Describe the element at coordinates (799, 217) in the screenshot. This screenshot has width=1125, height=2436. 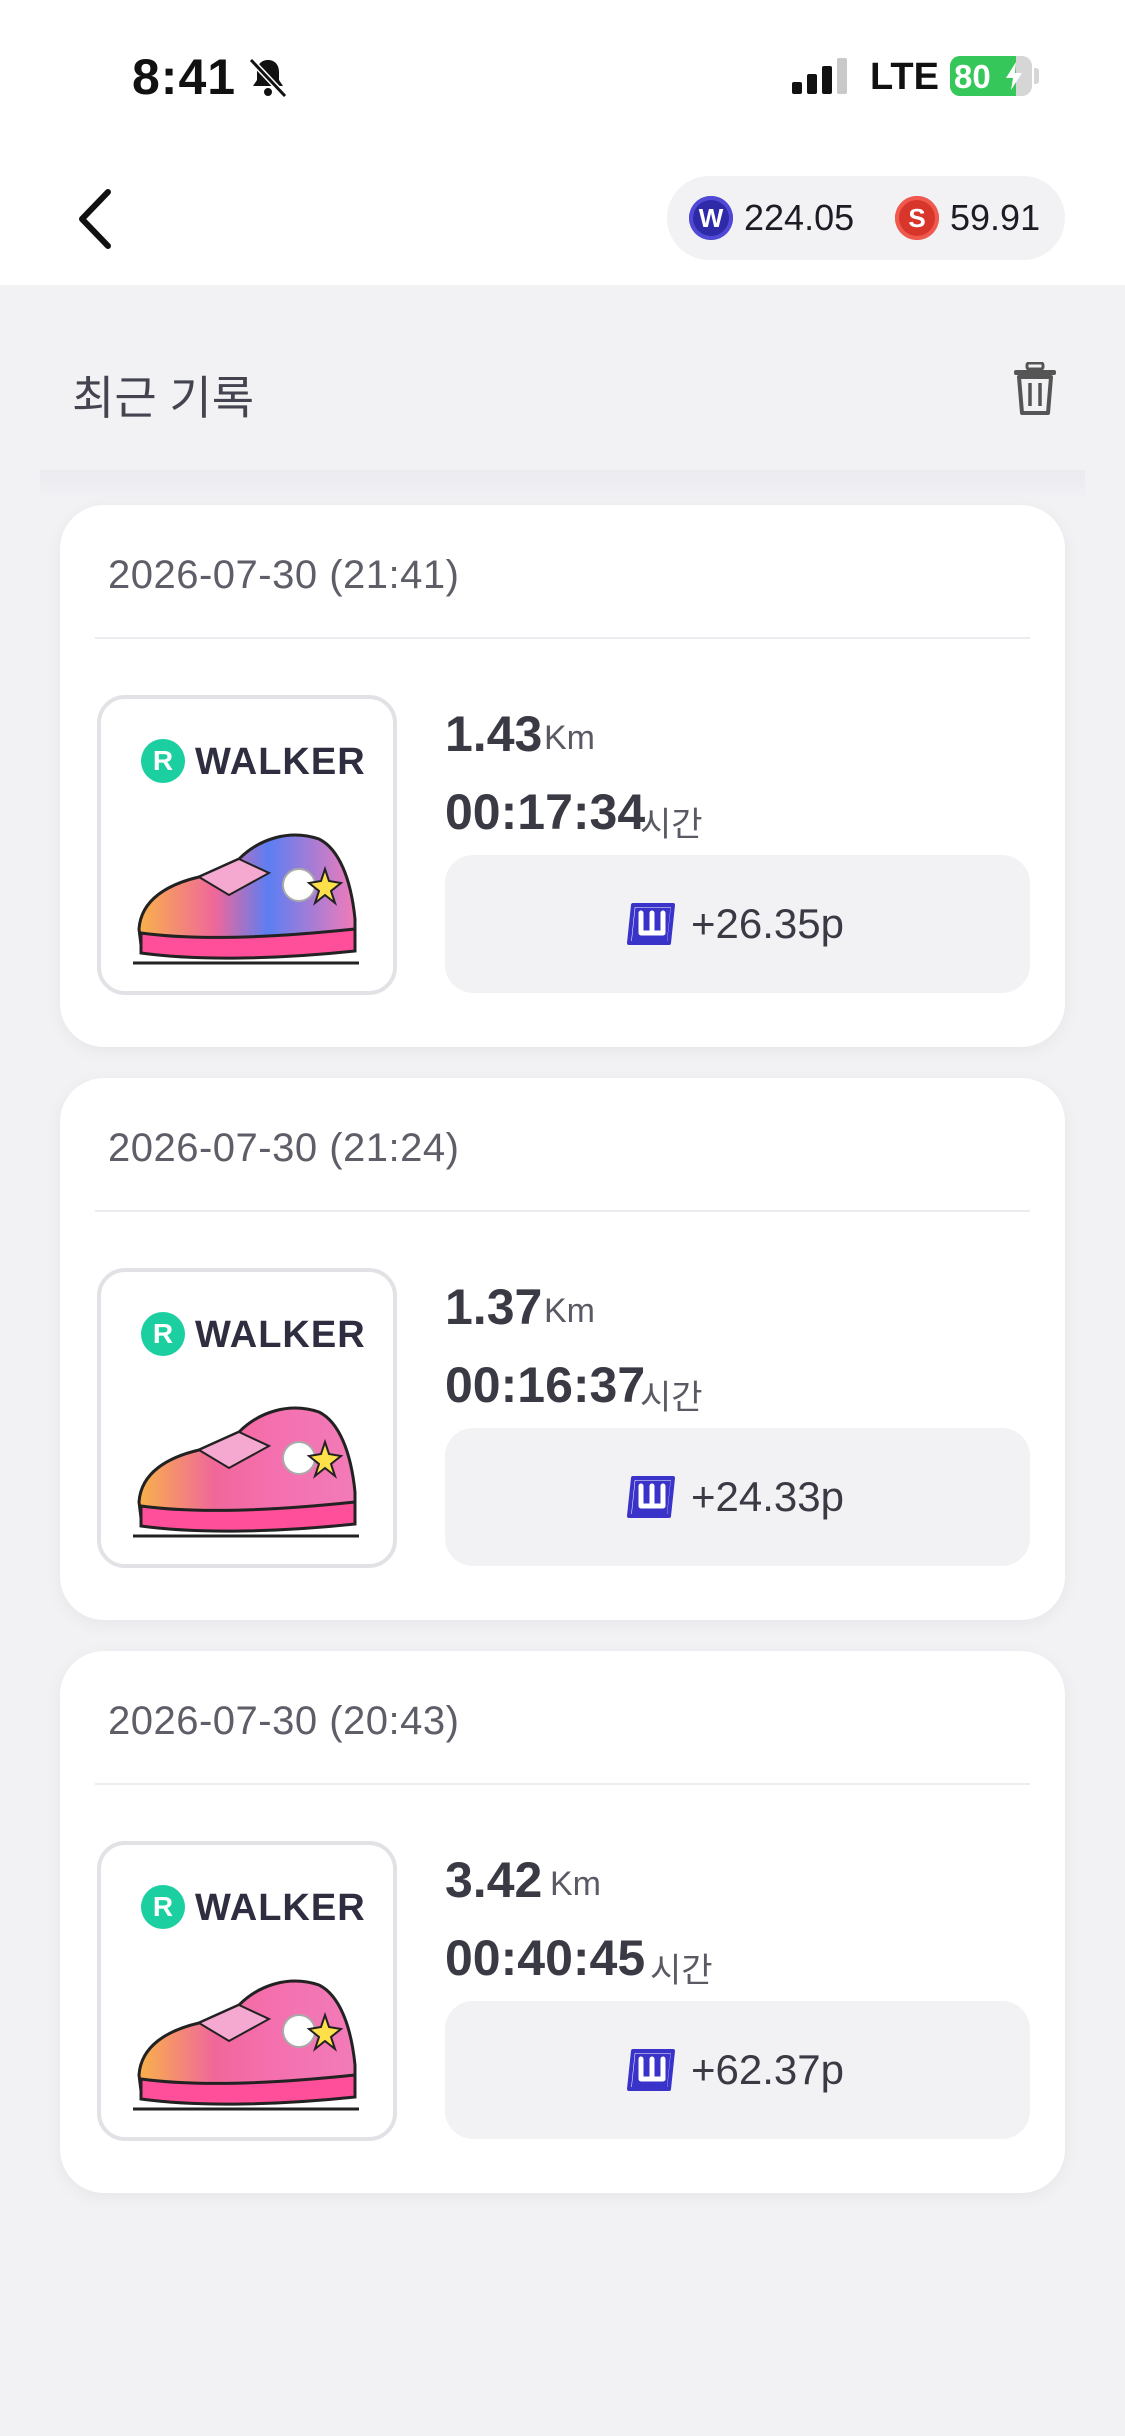
I see `w-balance-value: 224.05` at that location.